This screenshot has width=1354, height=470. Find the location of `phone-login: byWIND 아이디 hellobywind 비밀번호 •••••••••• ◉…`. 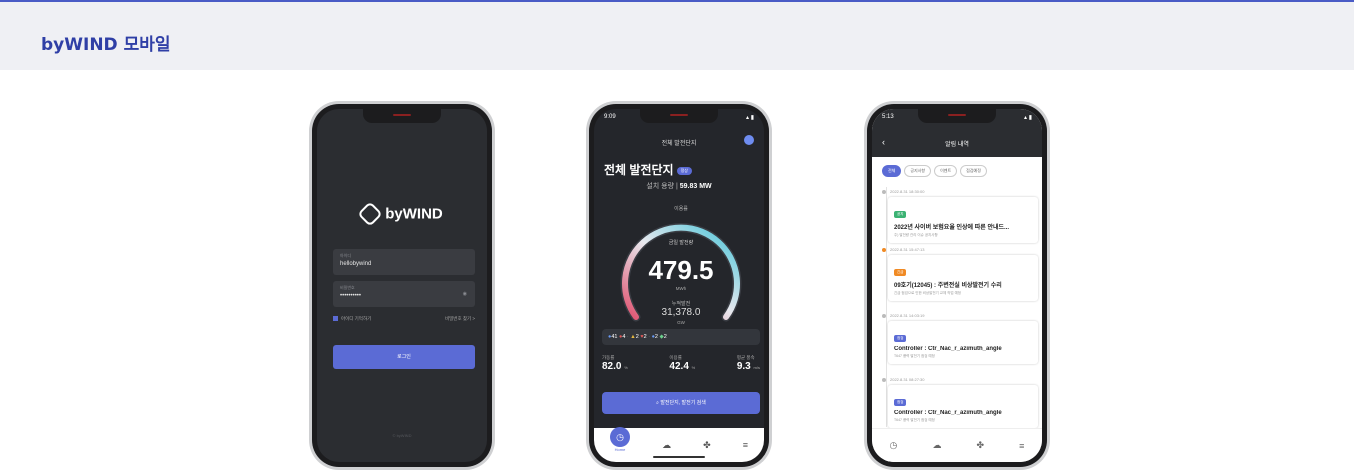

phone-login: byWIND 아이디 hellobywind 비밀번호 •••••••••• ◉… is located at coordinates (402, 285).